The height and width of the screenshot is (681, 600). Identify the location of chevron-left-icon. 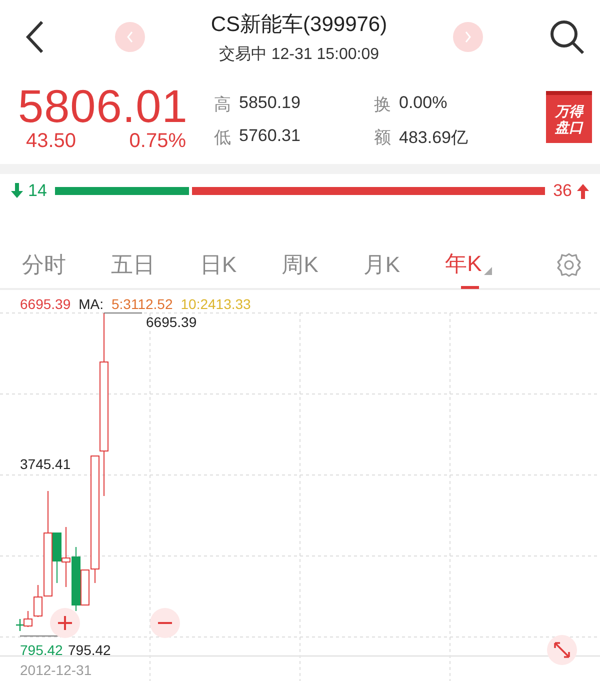
(130, 37).